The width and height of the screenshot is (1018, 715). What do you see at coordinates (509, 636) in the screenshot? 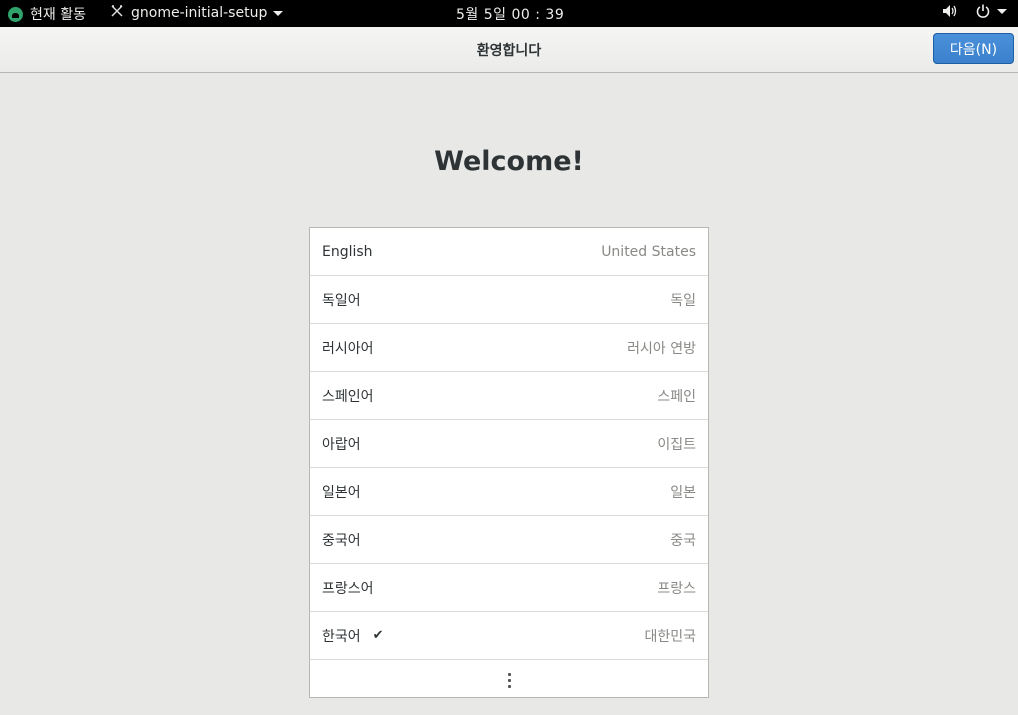
I see `language-row: 한국어 ✔ 대한민국` at bounding box center [509, 636].